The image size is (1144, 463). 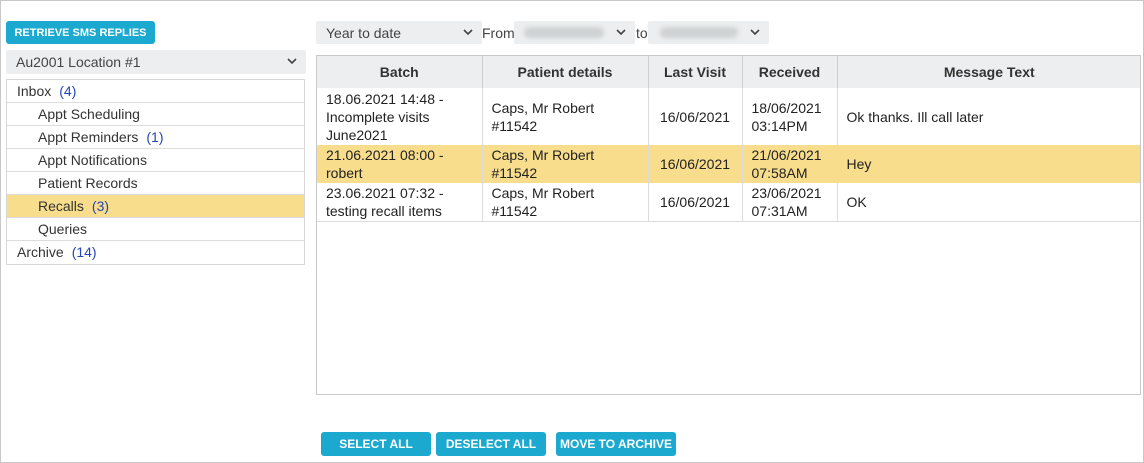 What do you see at coordinates (100, 206) in the screenshot?
I see `folder-count: (3)` at bounding box center [100, 206].